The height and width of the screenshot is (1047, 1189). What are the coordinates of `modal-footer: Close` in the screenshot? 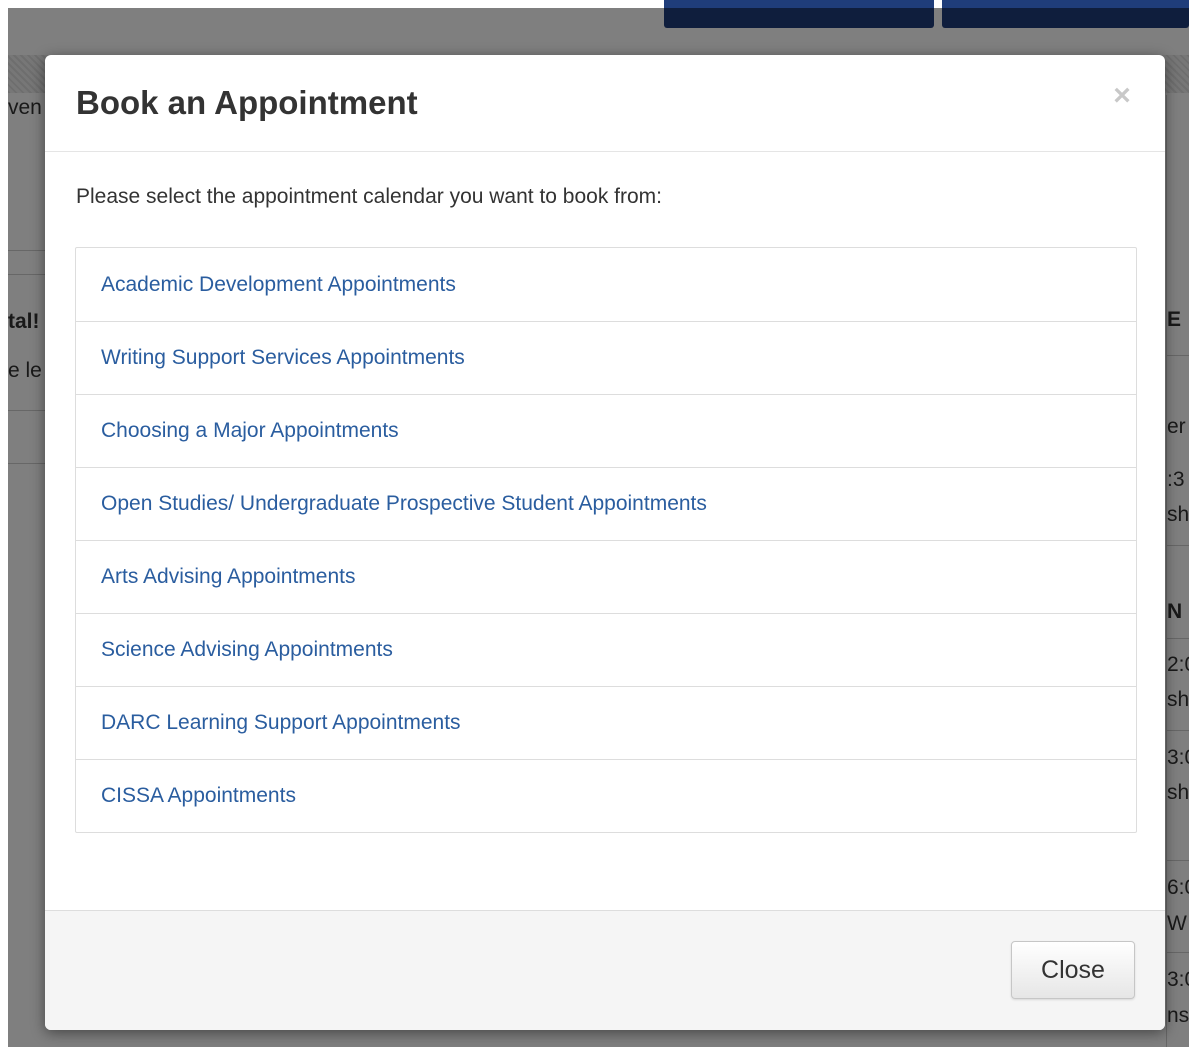 It's located at (605, 970).